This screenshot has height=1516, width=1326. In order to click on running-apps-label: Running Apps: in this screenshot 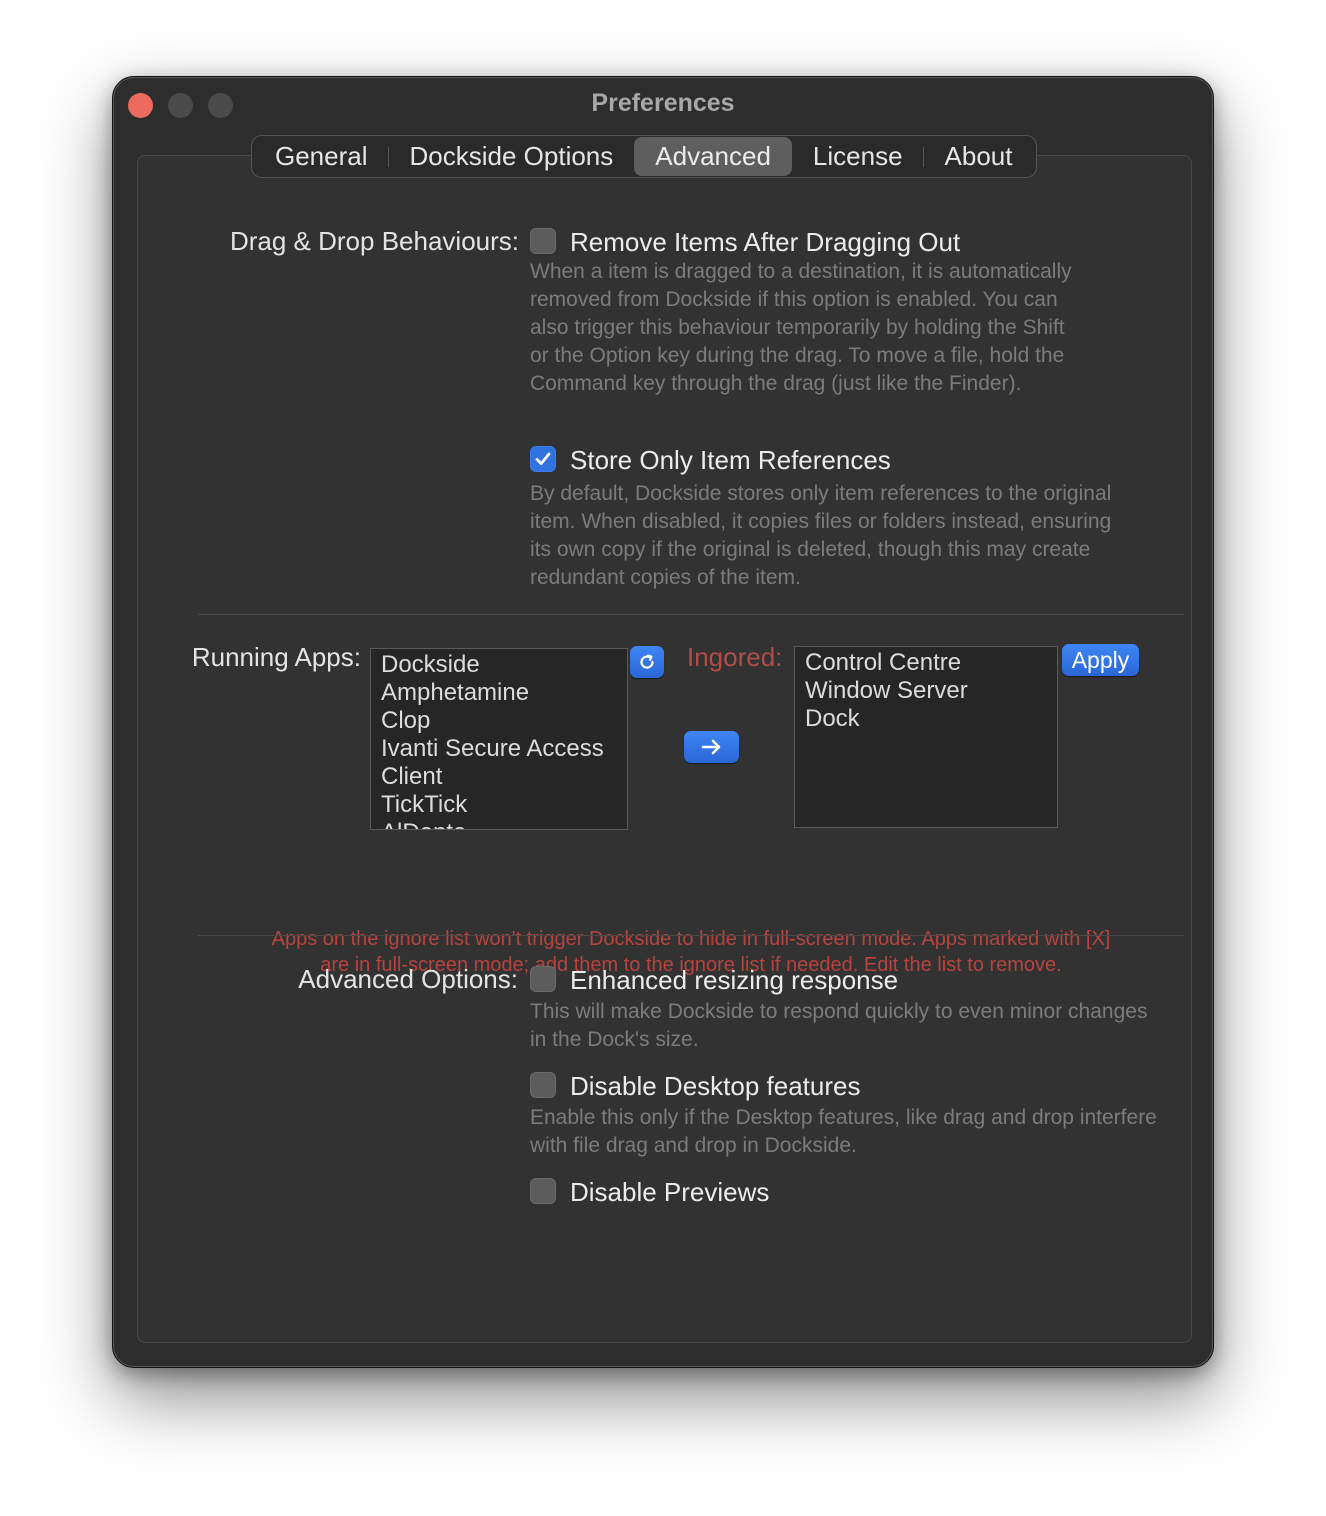, I will do `click(276, 657)`.